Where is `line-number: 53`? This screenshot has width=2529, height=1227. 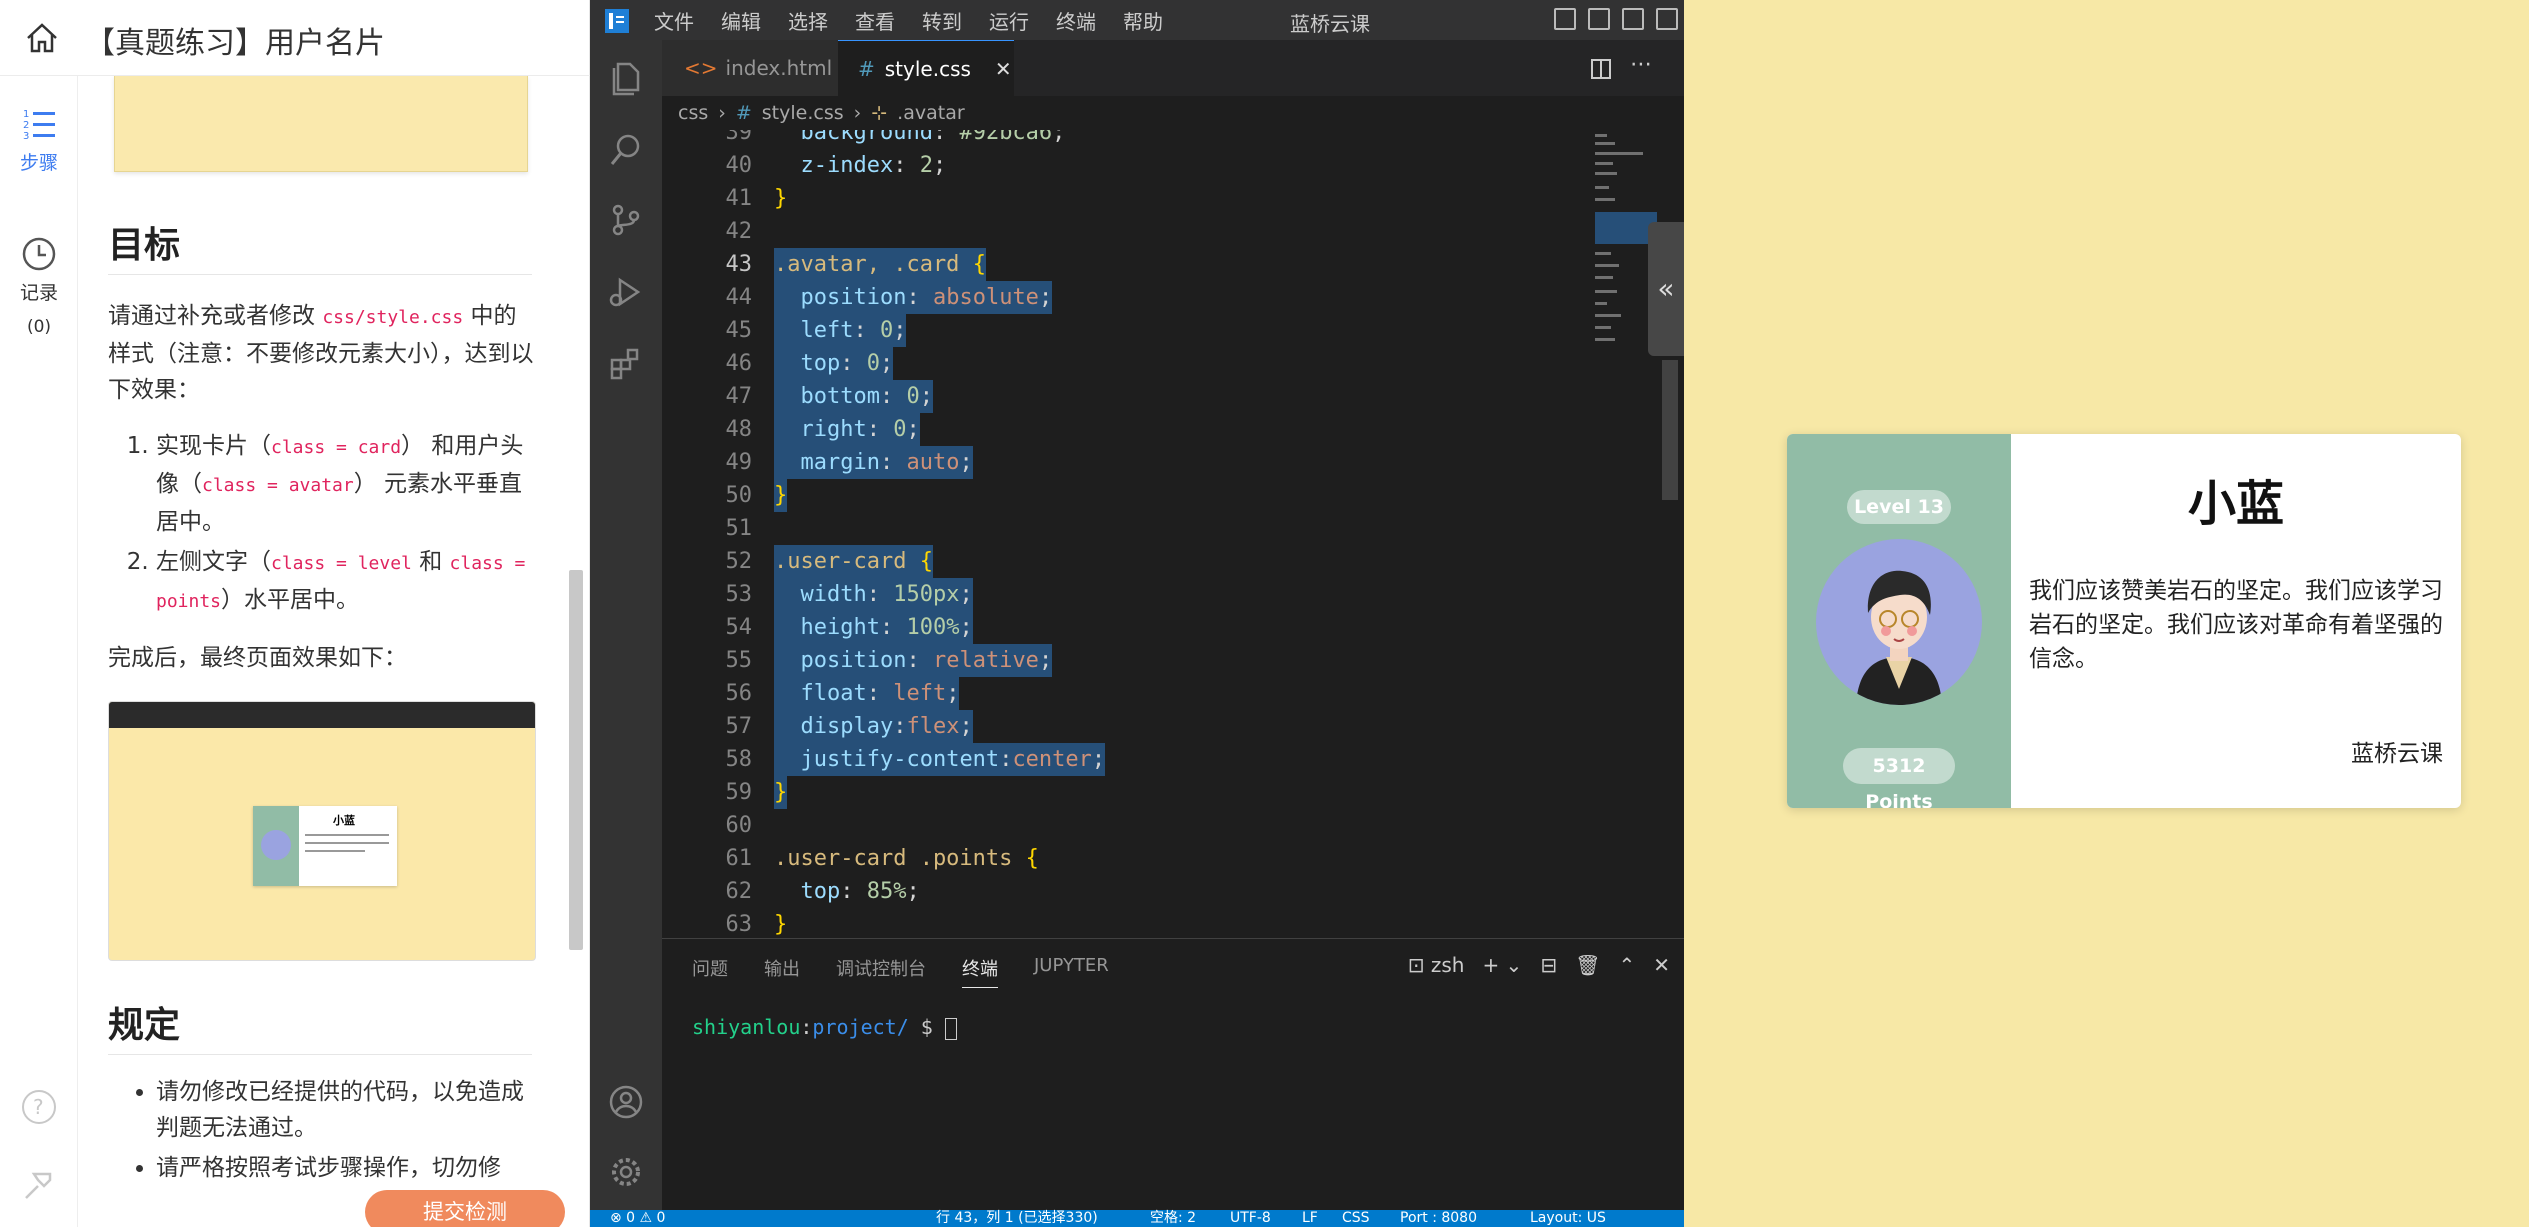 line-number: 53 is located at coordinates (739, 594).